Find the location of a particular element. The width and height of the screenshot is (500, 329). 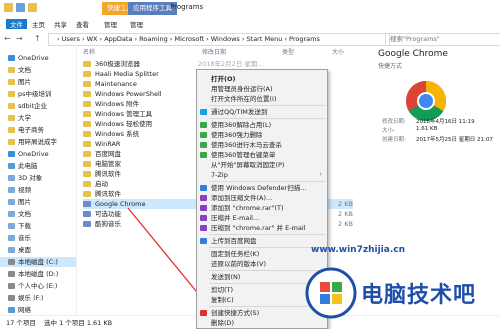

menu-item-label: 使用360进行木马云查杀 is located at coordinates (246, 145).